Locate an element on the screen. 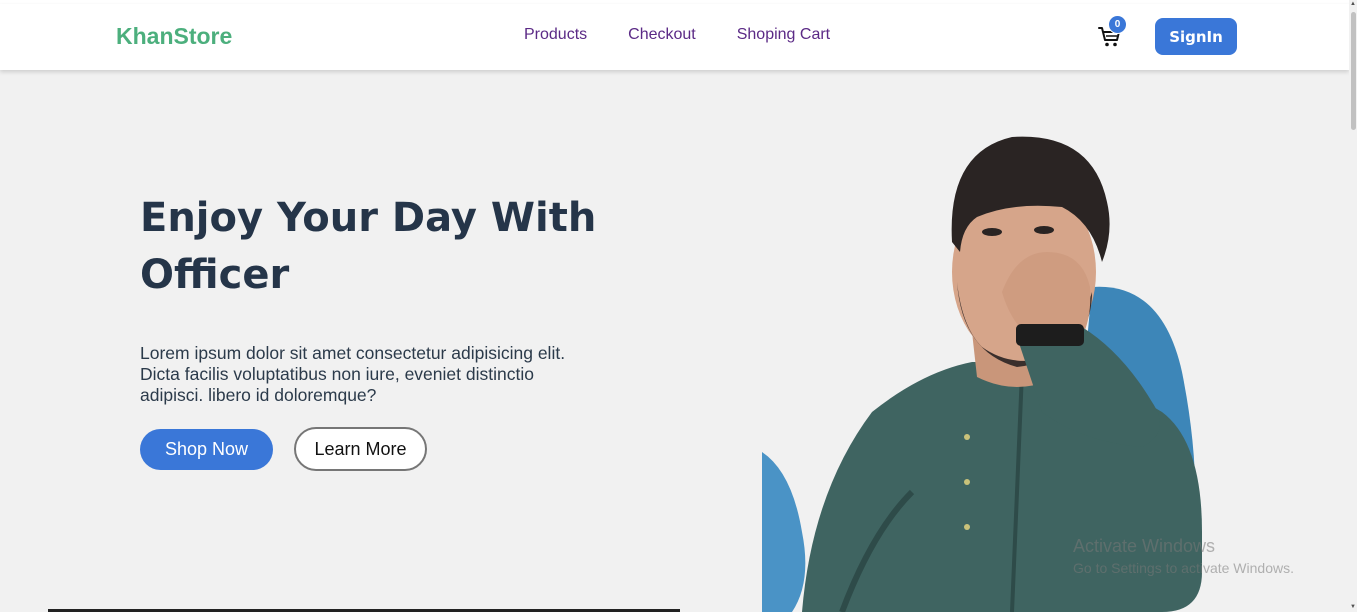  nav-link-products: Products is located at coordinates (555, 35).